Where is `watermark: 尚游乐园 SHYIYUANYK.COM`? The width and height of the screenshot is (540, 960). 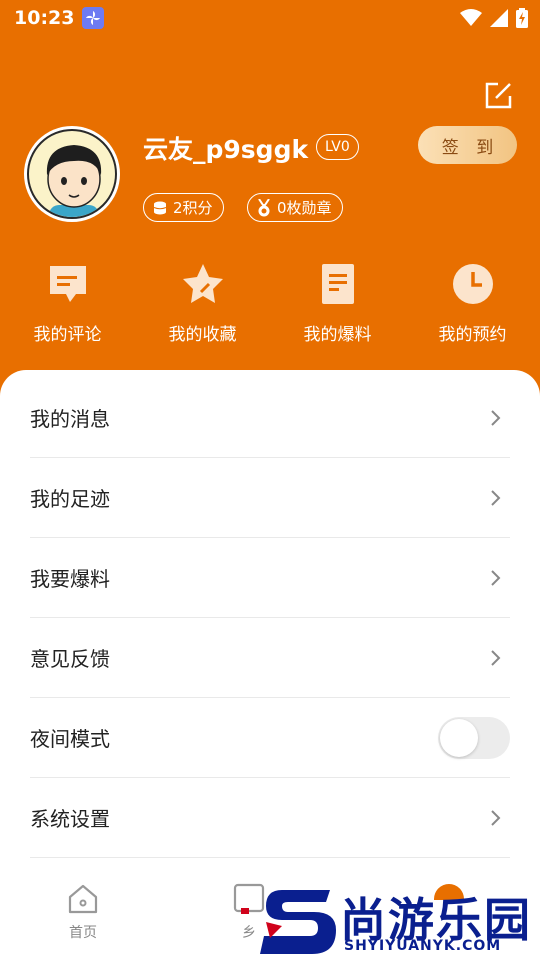 watermark: 尚游乐园 SHYIYUANYK.COM is located at coordinates (400, 920).